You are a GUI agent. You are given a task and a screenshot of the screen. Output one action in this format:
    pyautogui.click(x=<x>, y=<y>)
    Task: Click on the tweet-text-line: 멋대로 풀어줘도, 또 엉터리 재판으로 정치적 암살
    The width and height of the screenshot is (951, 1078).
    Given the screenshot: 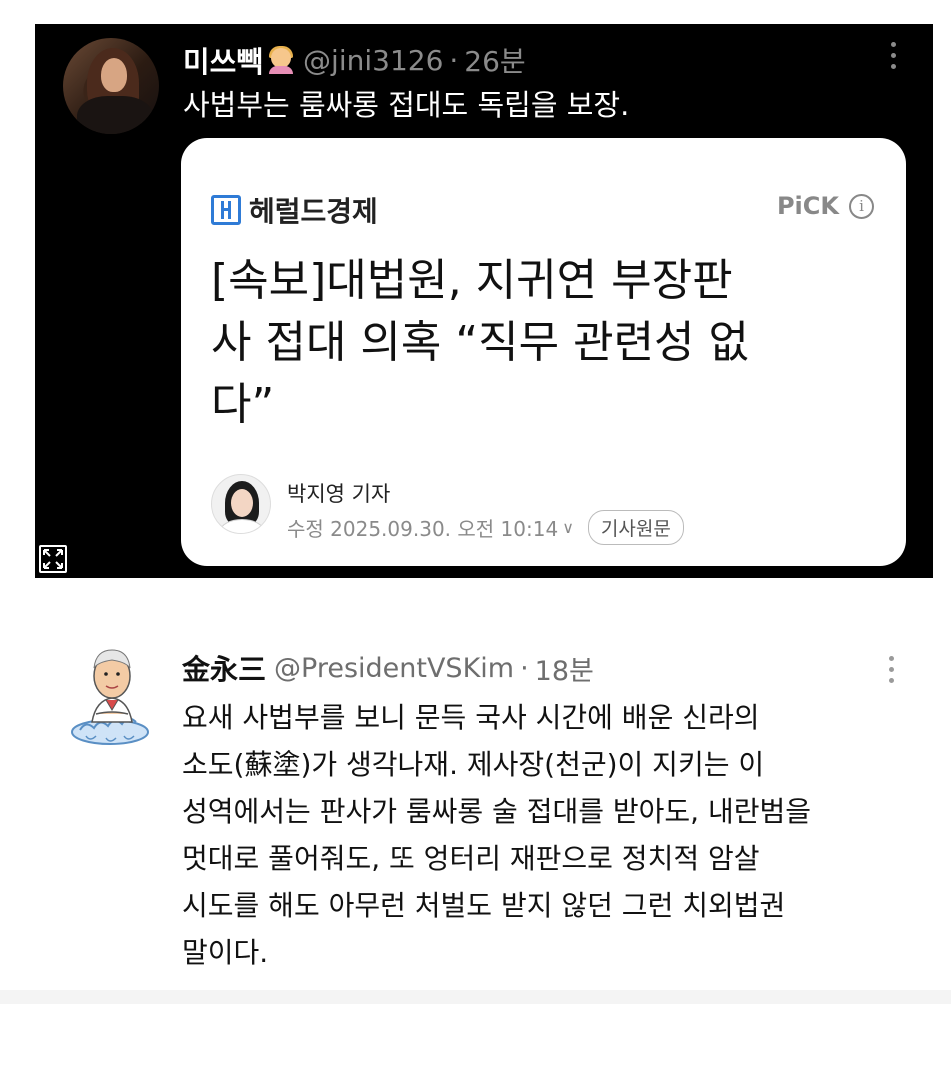 What is the action you would take?
    pyautogui.click(x=471, y=858)
    